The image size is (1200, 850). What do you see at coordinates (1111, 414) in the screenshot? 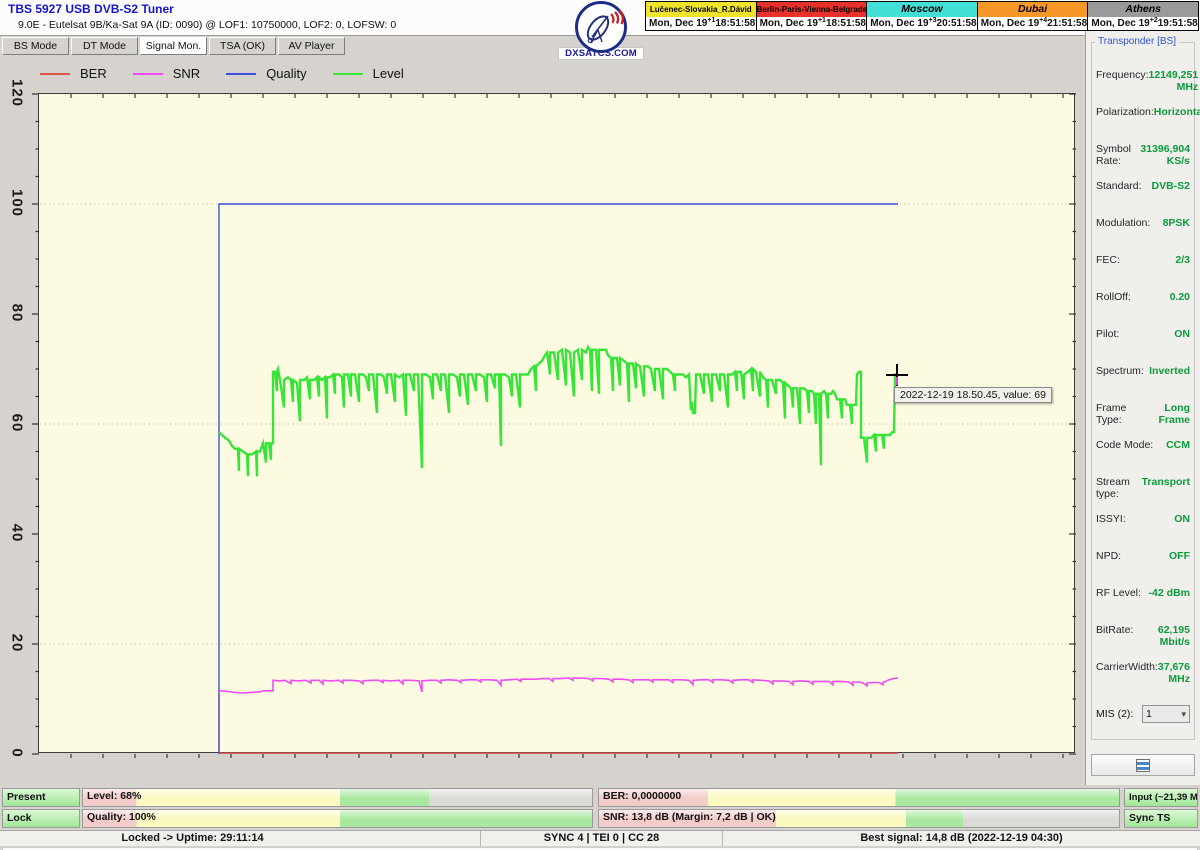
I see `sidebar-row-label: Frame Type:` at bounding box center [1111, 414].